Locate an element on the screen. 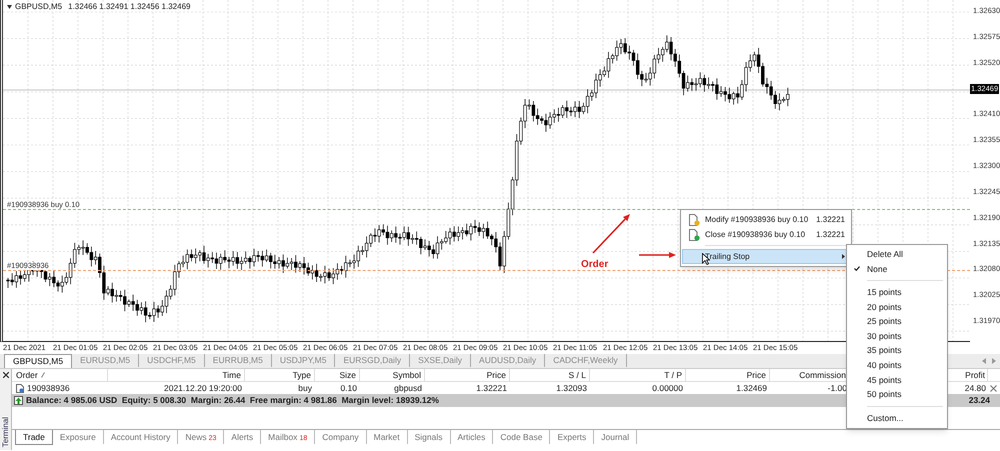  column-header: Symbol is located at coordinates (406, 375).